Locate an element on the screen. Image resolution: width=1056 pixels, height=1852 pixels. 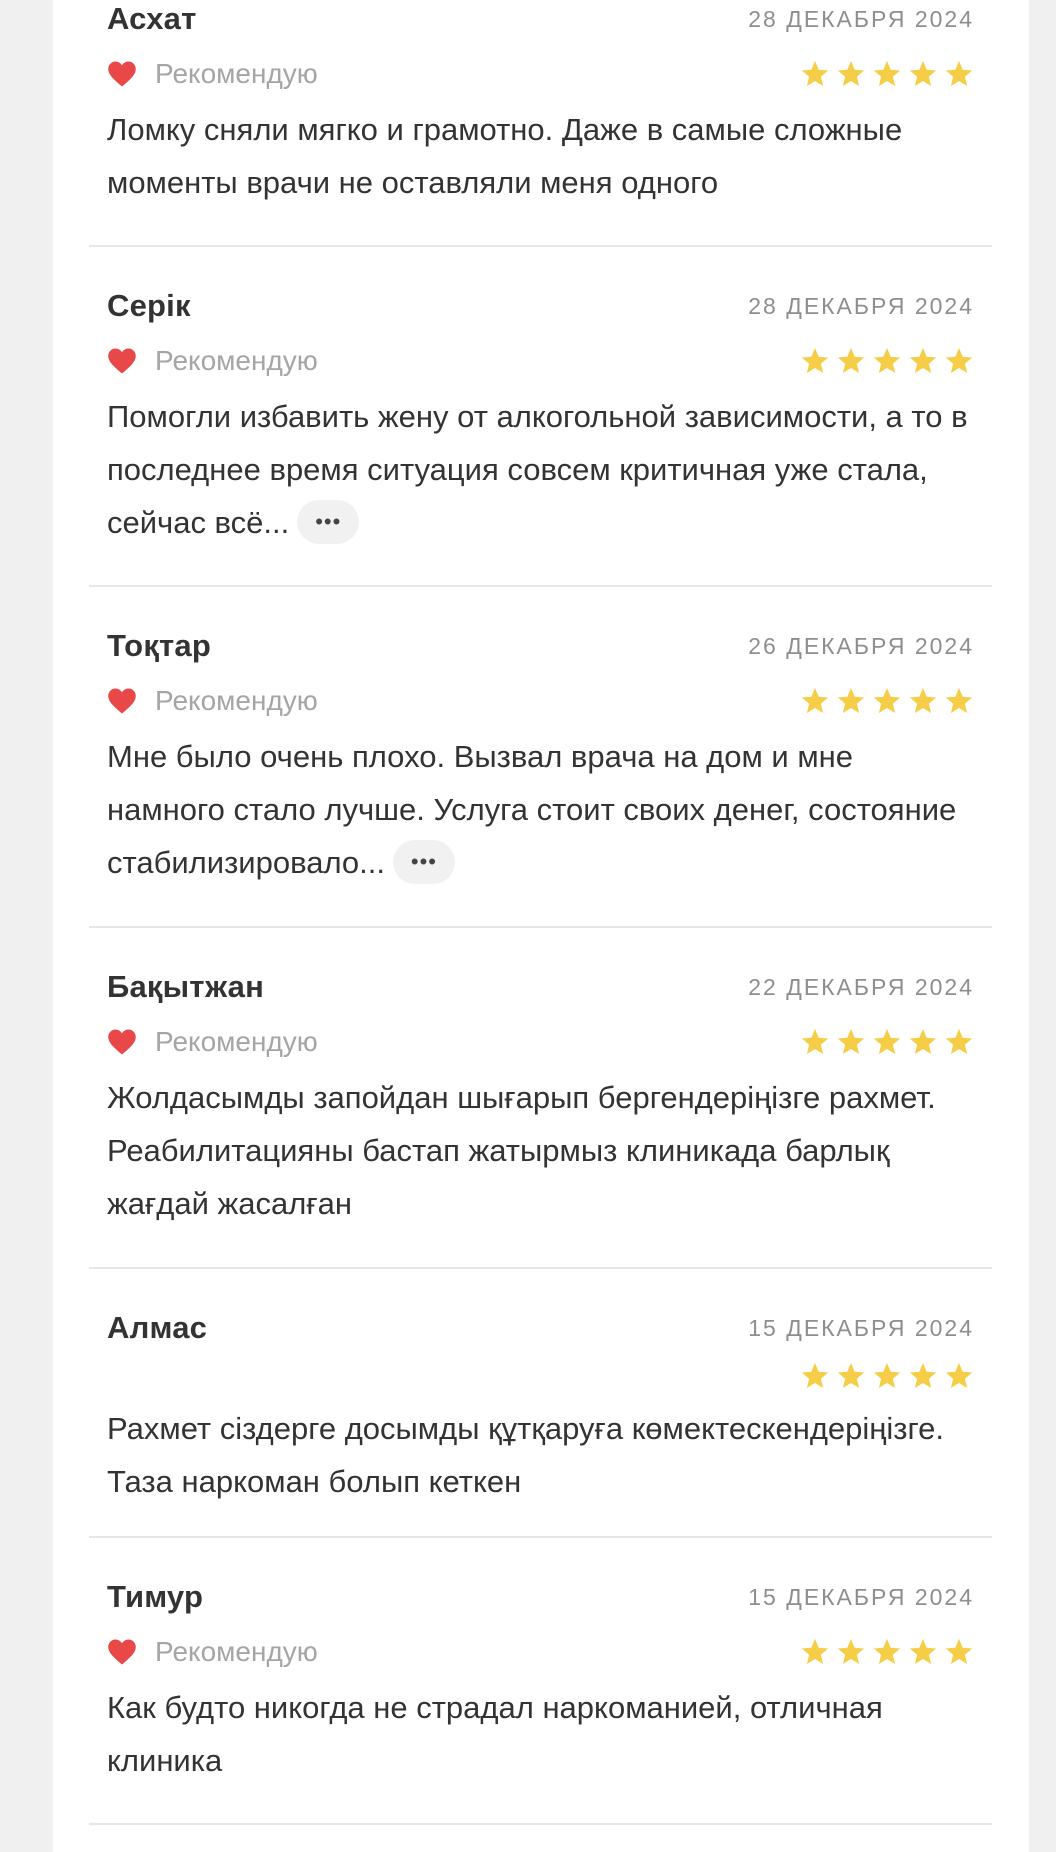
reviewer-name: Серік is located at coordinates (149, 305).